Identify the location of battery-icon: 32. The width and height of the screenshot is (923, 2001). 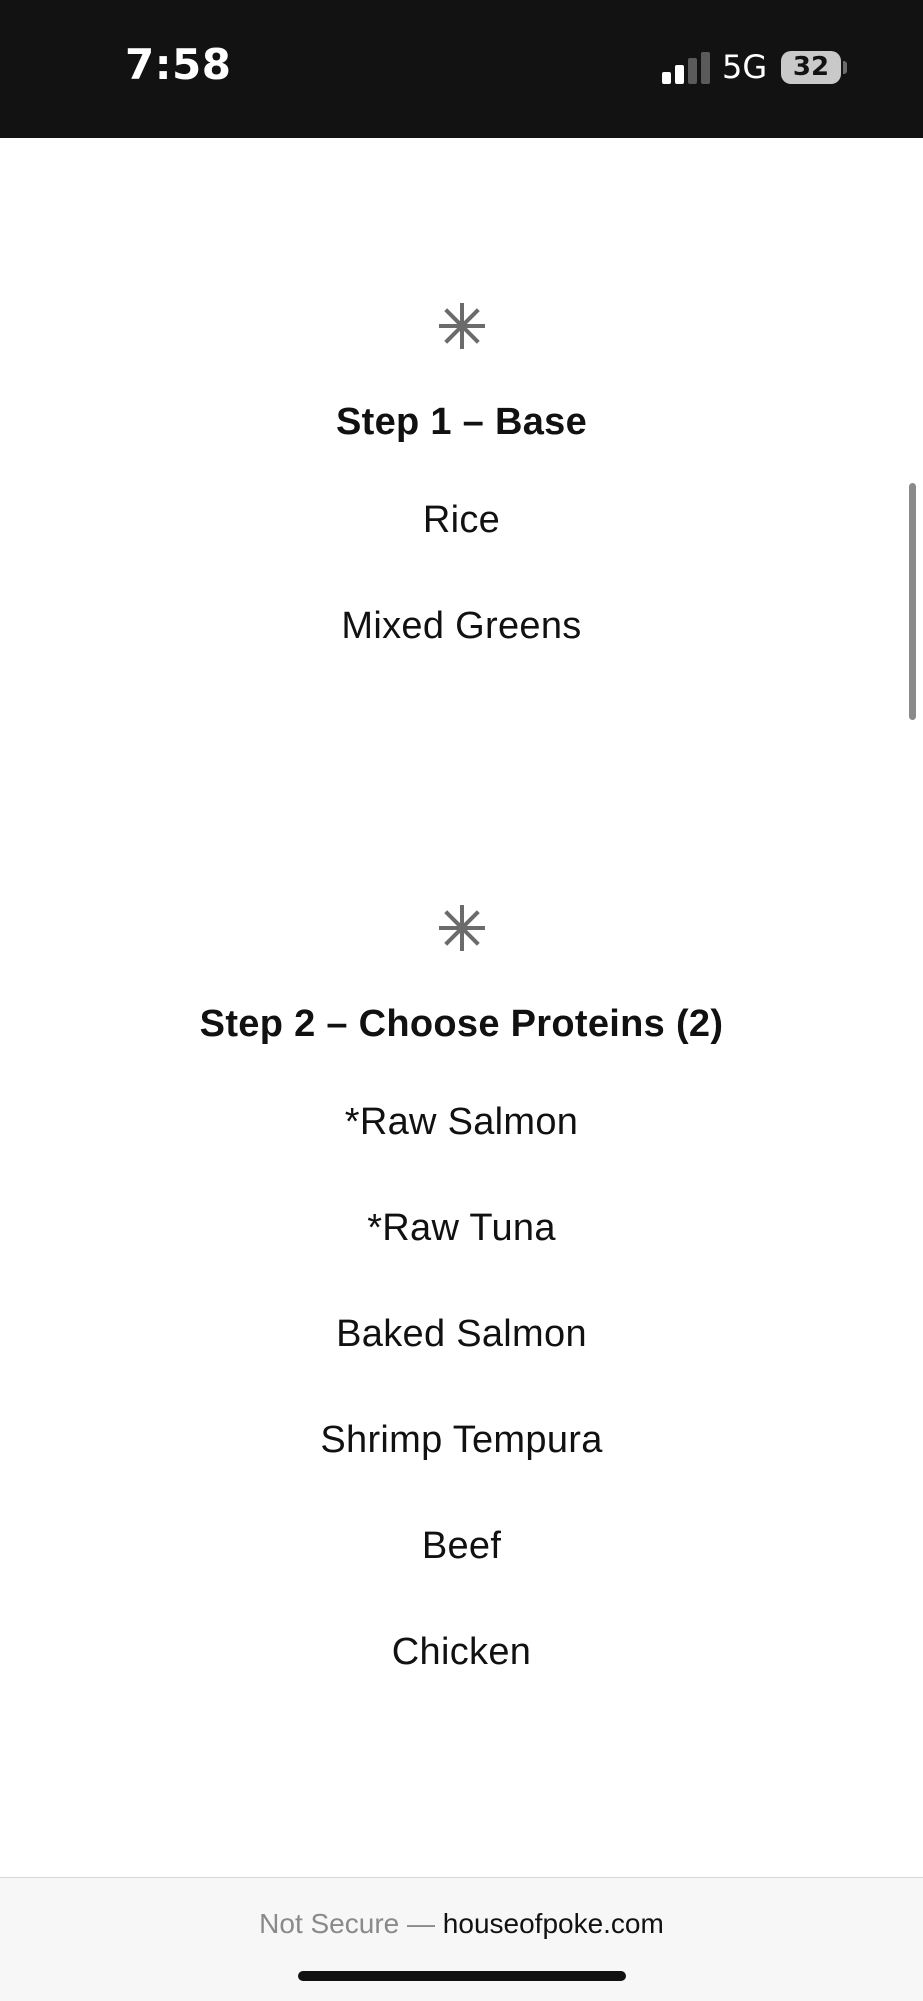
(811, 67).